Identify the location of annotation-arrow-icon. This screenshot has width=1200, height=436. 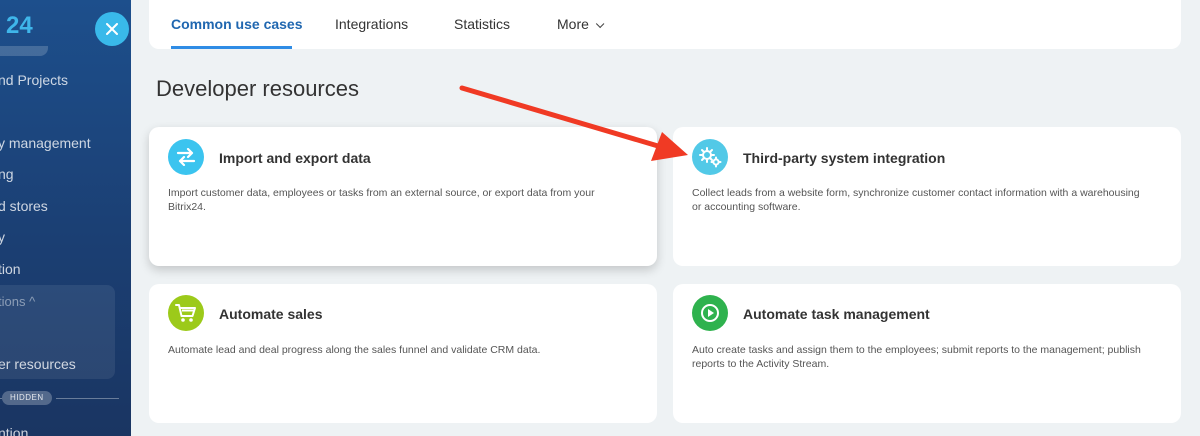
(573, 123).